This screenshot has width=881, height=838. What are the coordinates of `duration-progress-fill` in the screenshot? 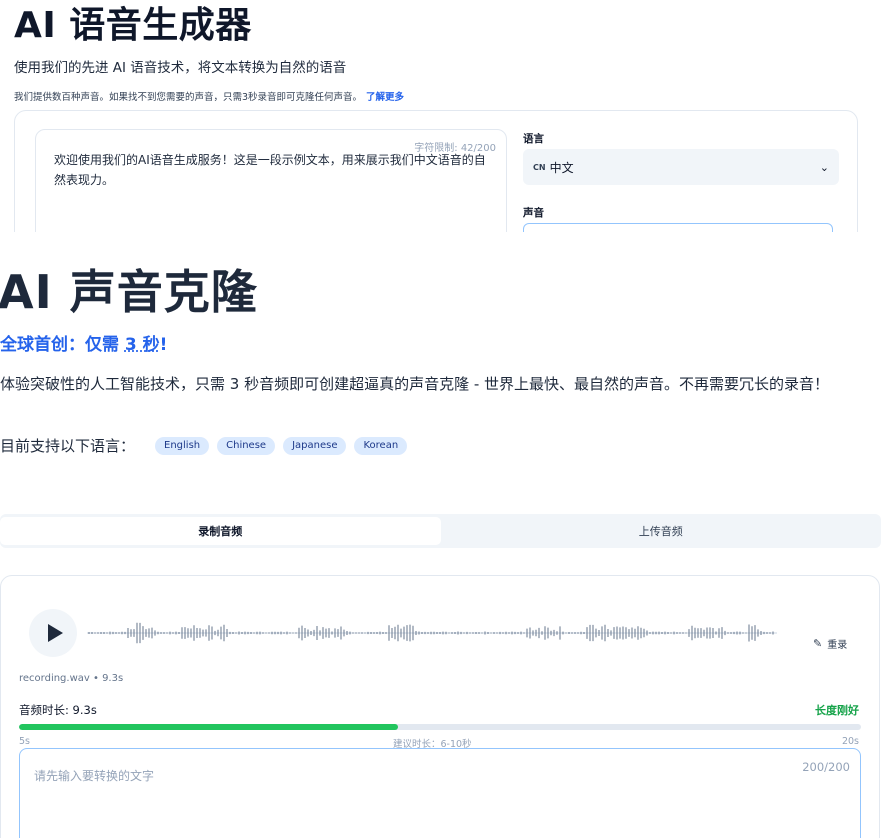 It's located at (208, 727).